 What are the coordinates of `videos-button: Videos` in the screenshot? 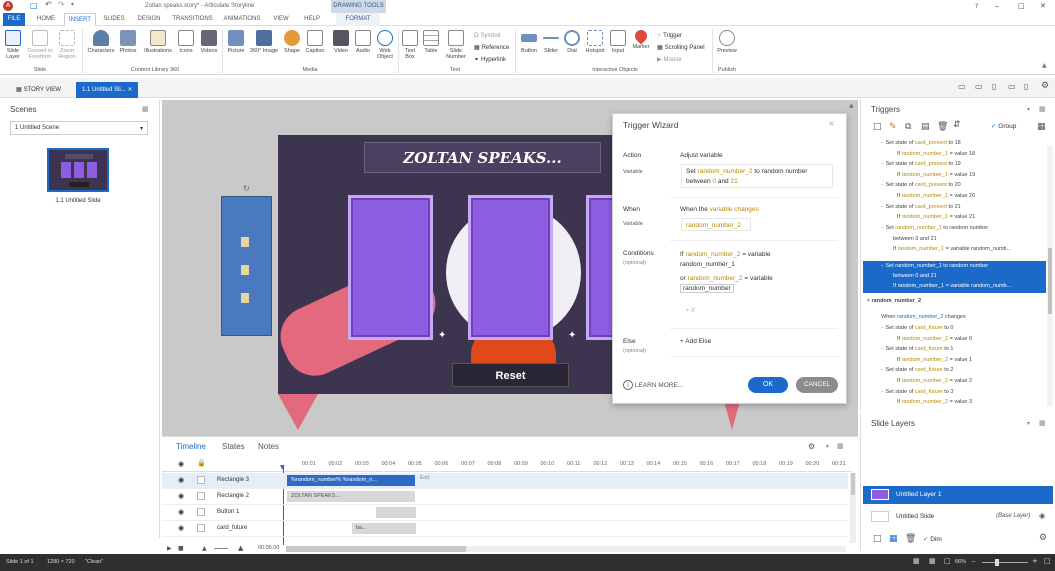 It's located at (209, 42).